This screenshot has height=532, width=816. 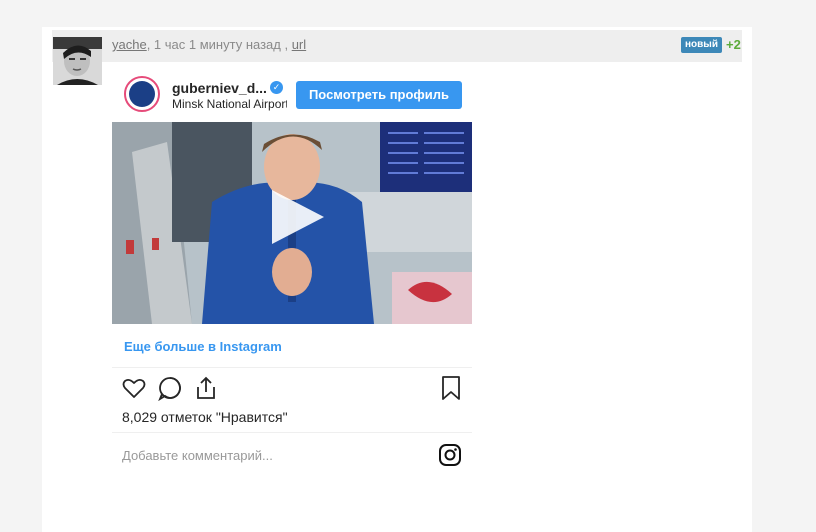 What do you see at coordinates (733, 44) in the screenshot?
I see `comment-score: +2` at bounding box center [733, 44].